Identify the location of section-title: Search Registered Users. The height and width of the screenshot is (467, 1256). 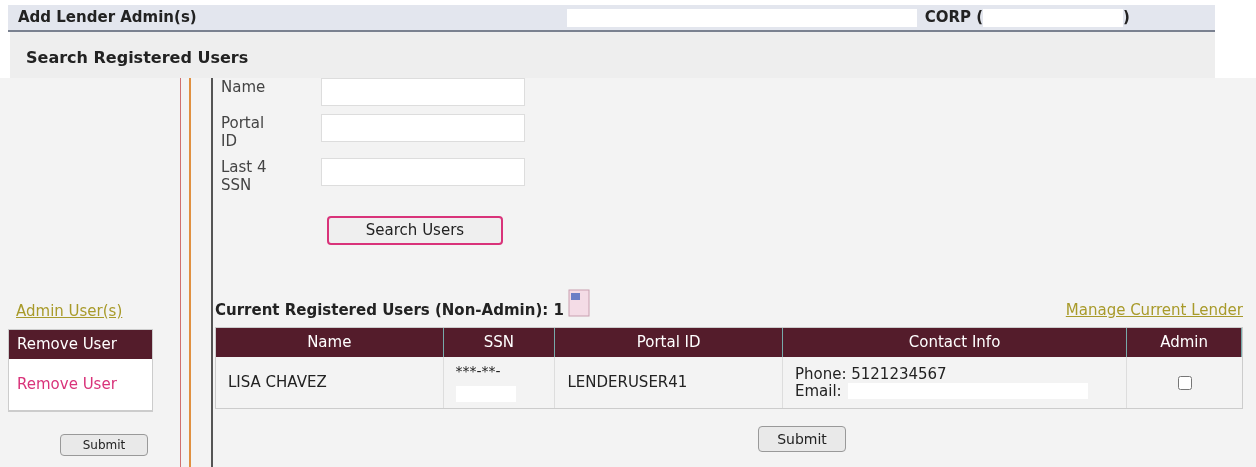
(137, 57).